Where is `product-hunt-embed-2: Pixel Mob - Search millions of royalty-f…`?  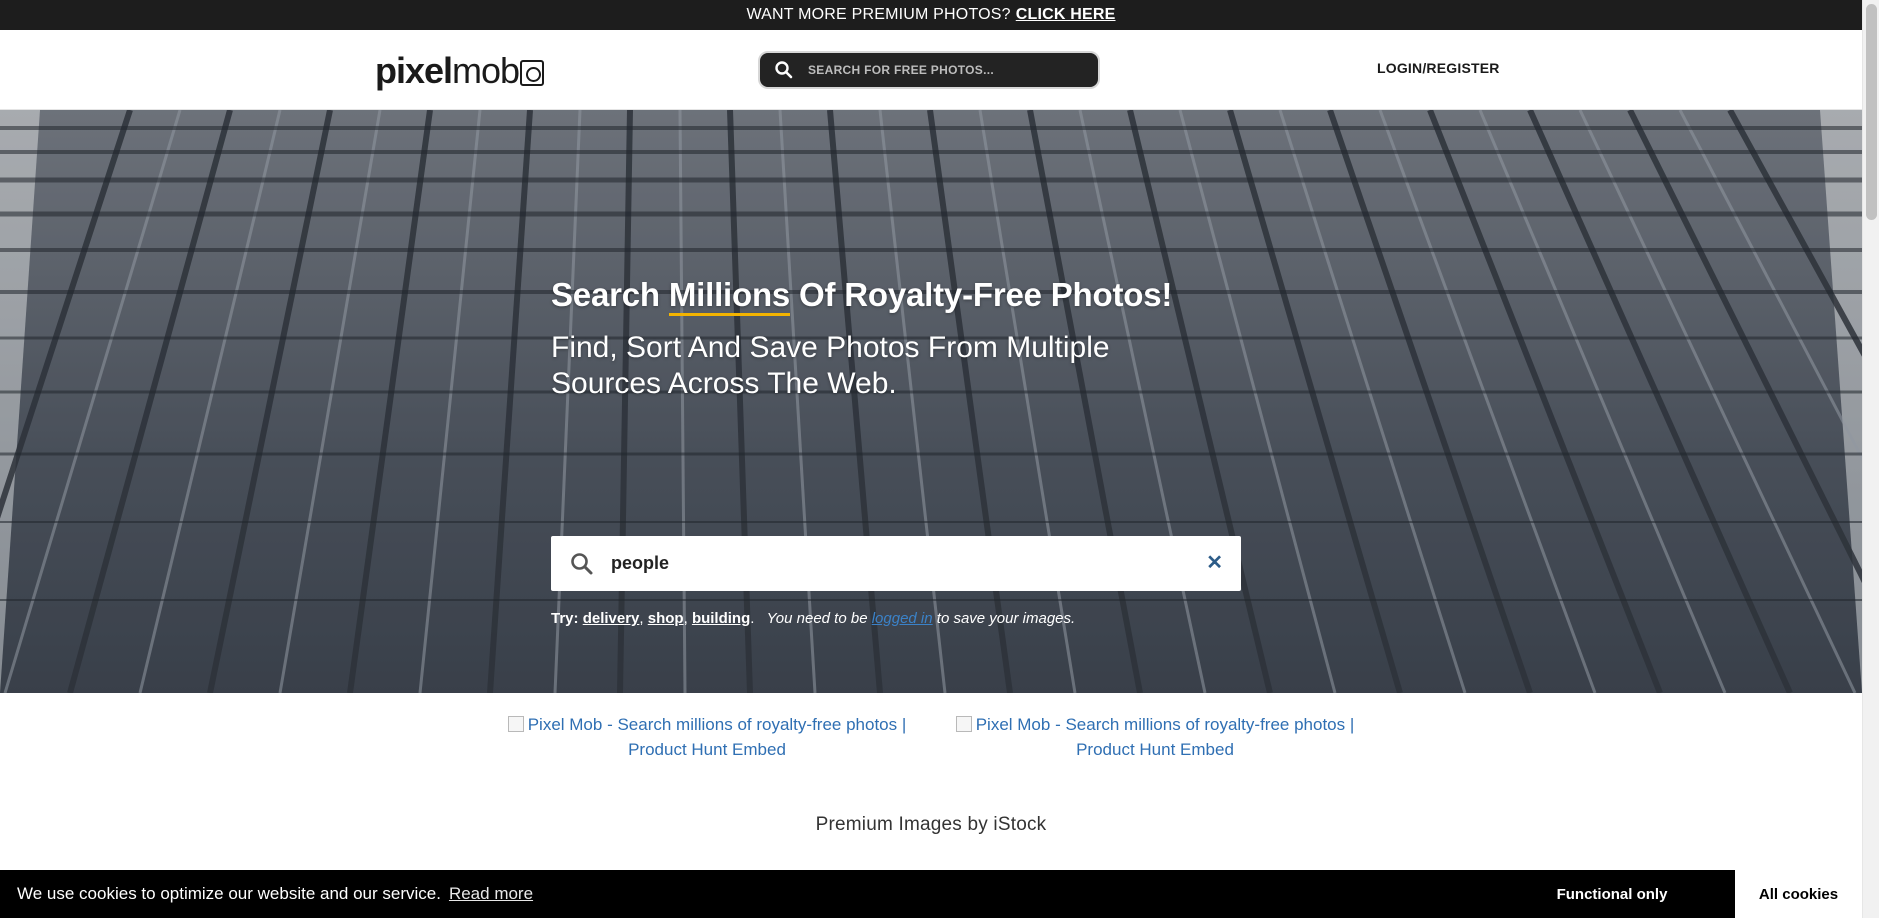 product-hunt-embed-2: Pixel Mob - Search millions of royalty-f… is located at coordinates (1155, 737).